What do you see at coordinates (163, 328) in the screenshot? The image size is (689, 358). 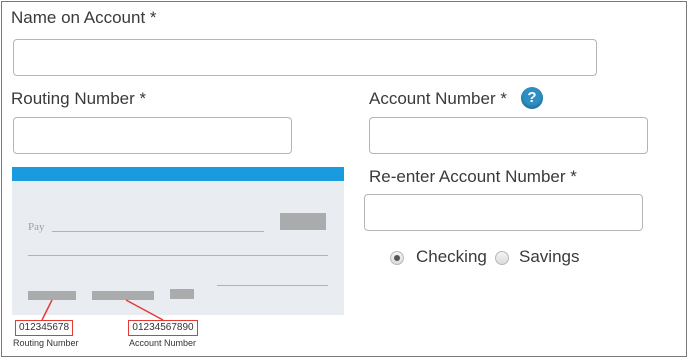 I see `account-number-callout: 01234567890` at bounding box center [163, 328].